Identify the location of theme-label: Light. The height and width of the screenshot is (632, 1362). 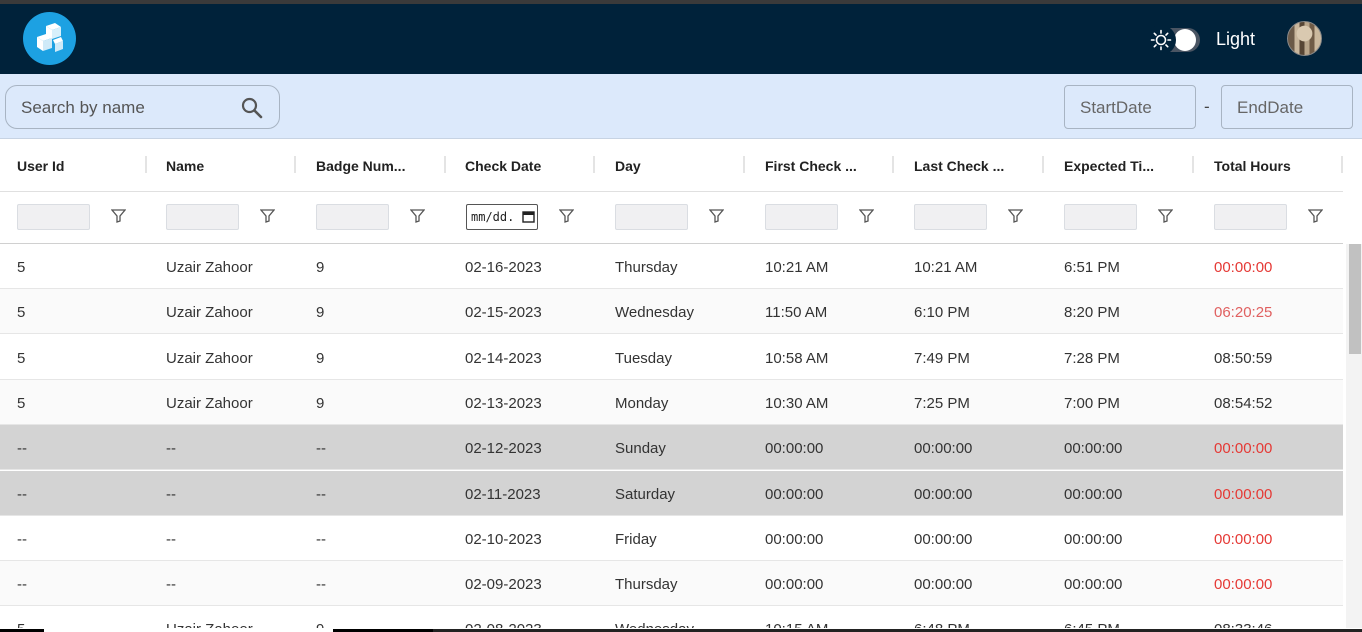
(1236, 39).